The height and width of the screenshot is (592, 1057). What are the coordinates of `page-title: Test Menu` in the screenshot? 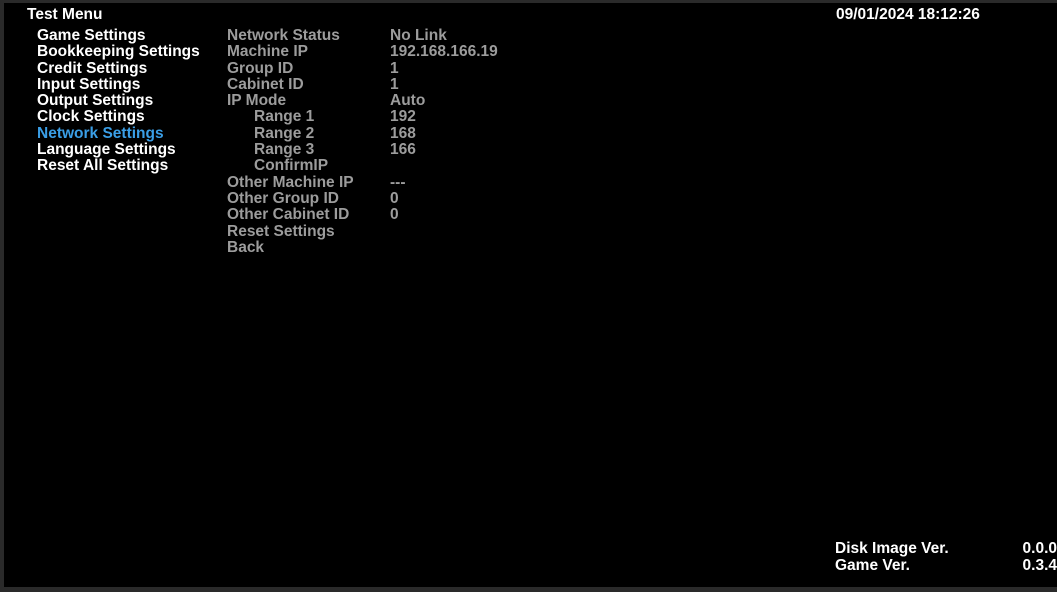 It's located at (65, 14).